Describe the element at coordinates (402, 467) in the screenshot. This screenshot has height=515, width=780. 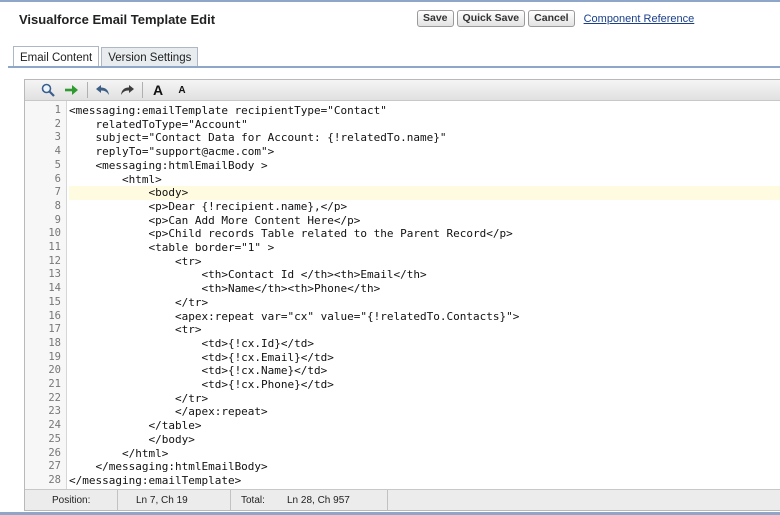
I see `code-line: 27 </messaging:htmlEmailBody>` at that location.